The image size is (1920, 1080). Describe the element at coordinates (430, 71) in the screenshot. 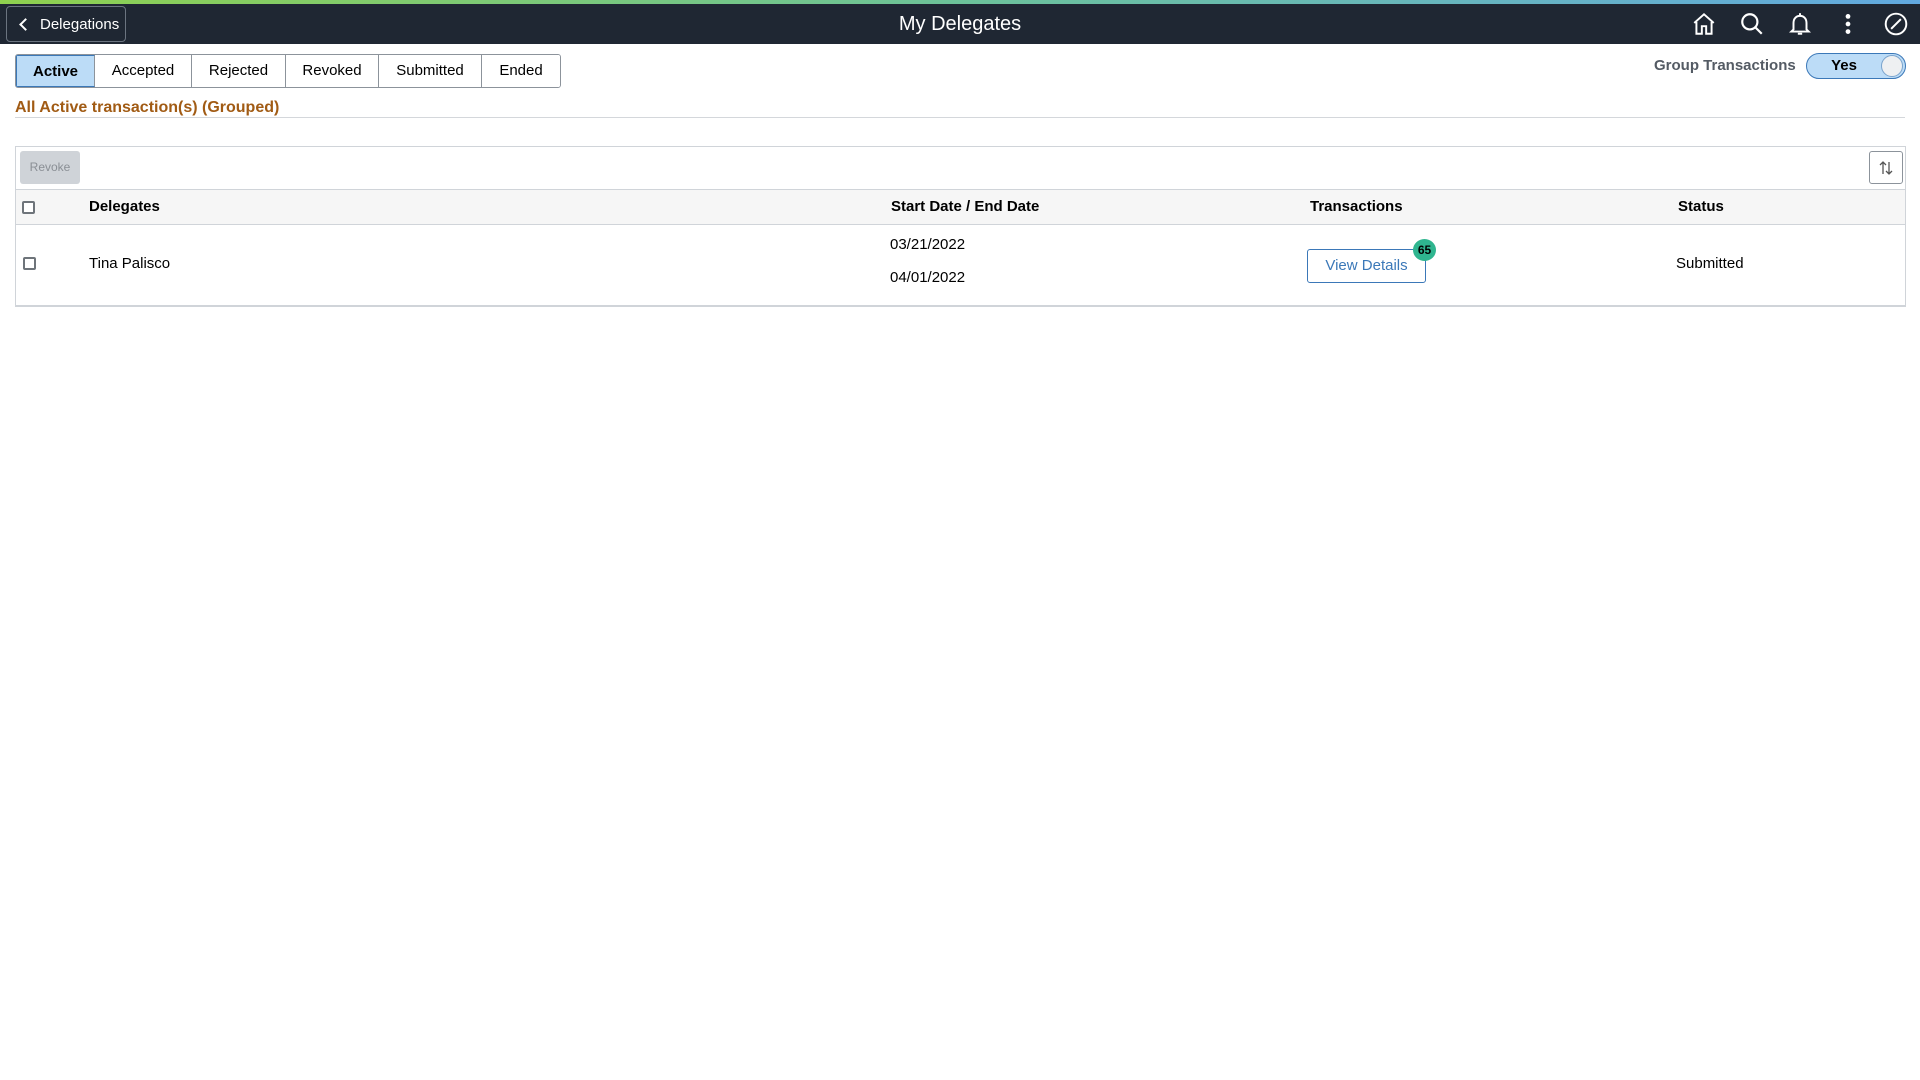

I see `tab-submitted: Submitted` at that location.